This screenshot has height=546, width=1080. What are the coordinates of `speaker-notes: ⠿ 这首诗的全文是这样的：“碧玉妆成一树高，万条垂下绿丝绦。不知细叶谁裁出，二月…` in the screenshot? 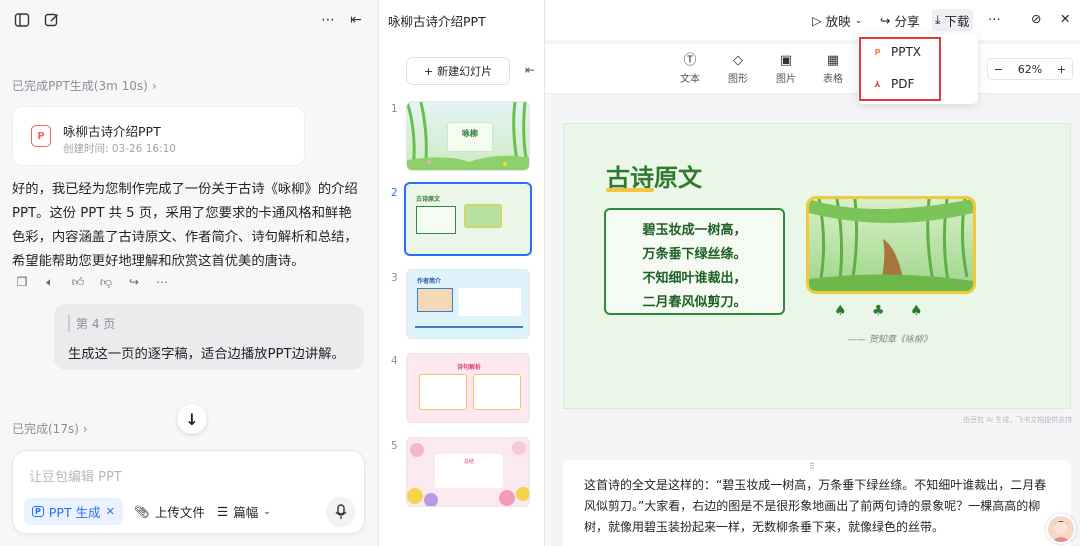 It's located at (817, 503).